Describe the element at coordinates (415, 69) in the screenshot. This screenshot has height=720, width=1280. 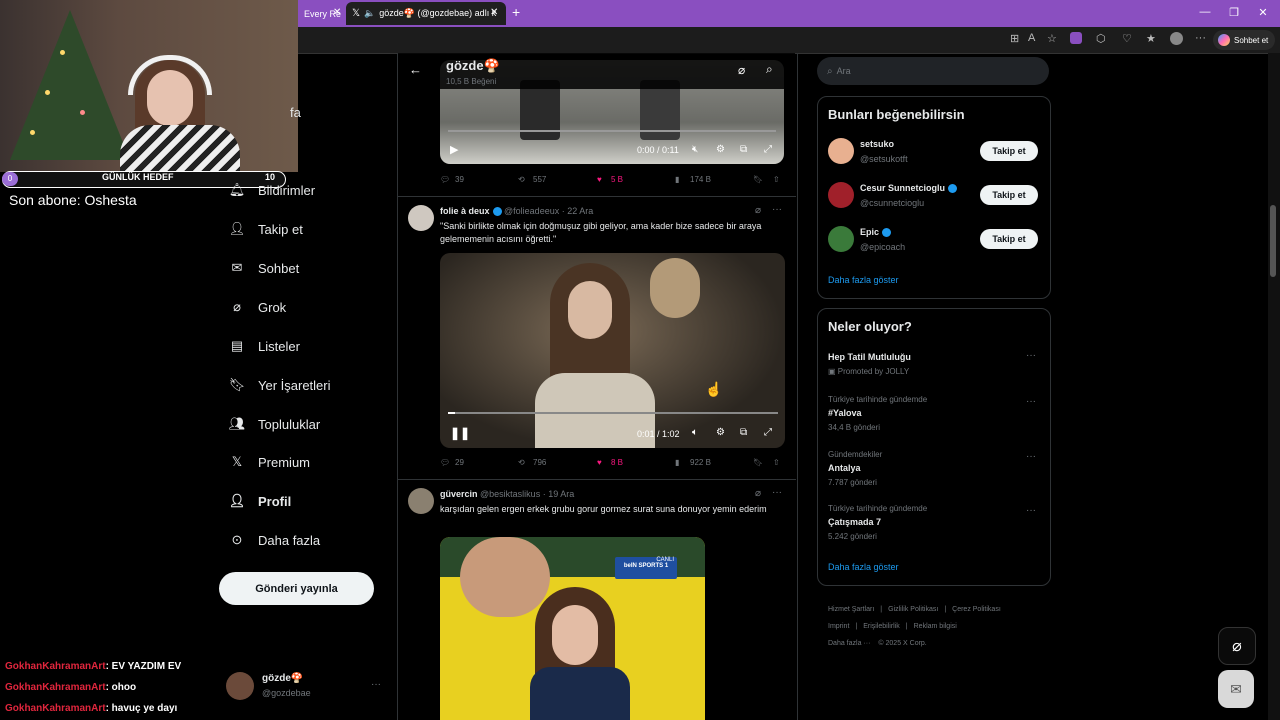
I see `back-arrow-icon: ←` at that location.